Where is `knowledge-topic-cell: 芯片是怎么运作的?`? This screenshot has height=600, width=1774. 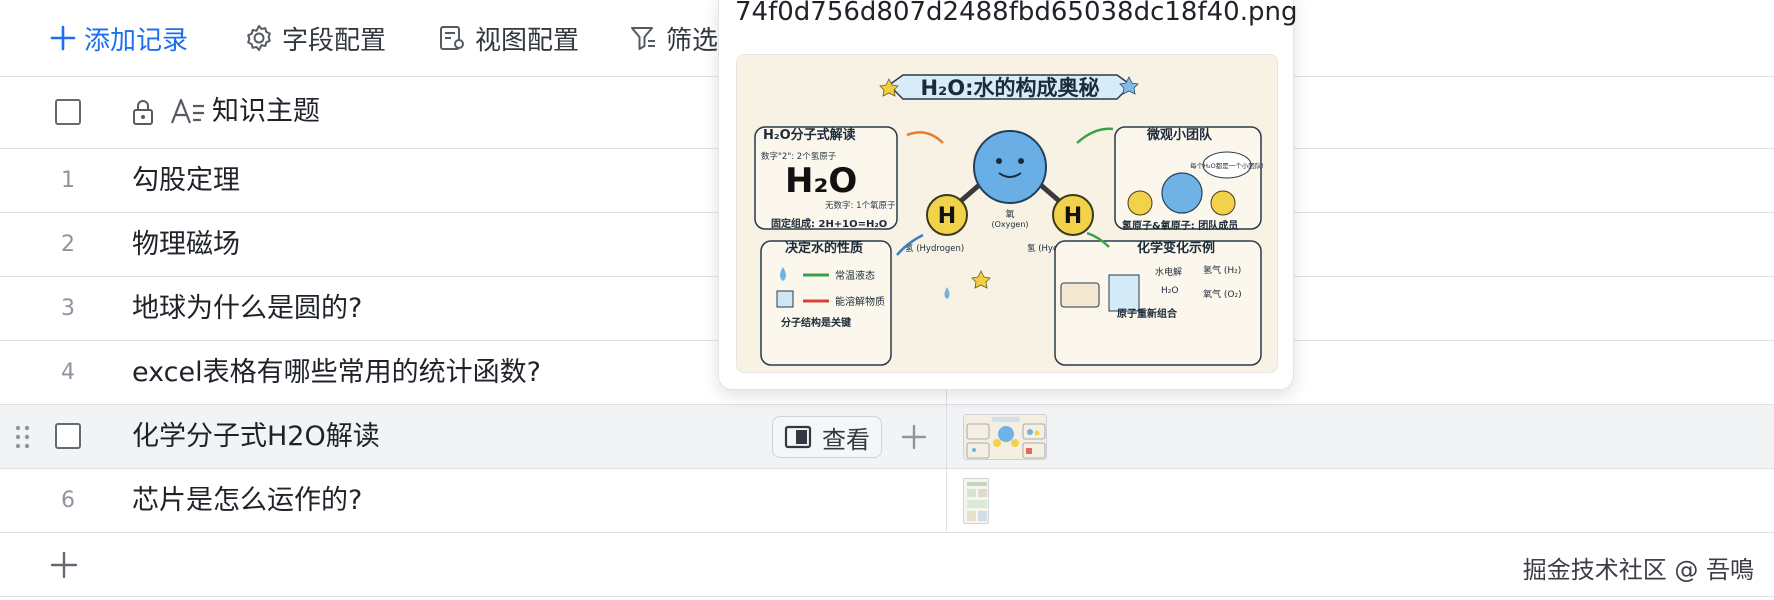
knowledge-topic-cell: 芯片是怎么运作的? is located at coordinates (247, 500).